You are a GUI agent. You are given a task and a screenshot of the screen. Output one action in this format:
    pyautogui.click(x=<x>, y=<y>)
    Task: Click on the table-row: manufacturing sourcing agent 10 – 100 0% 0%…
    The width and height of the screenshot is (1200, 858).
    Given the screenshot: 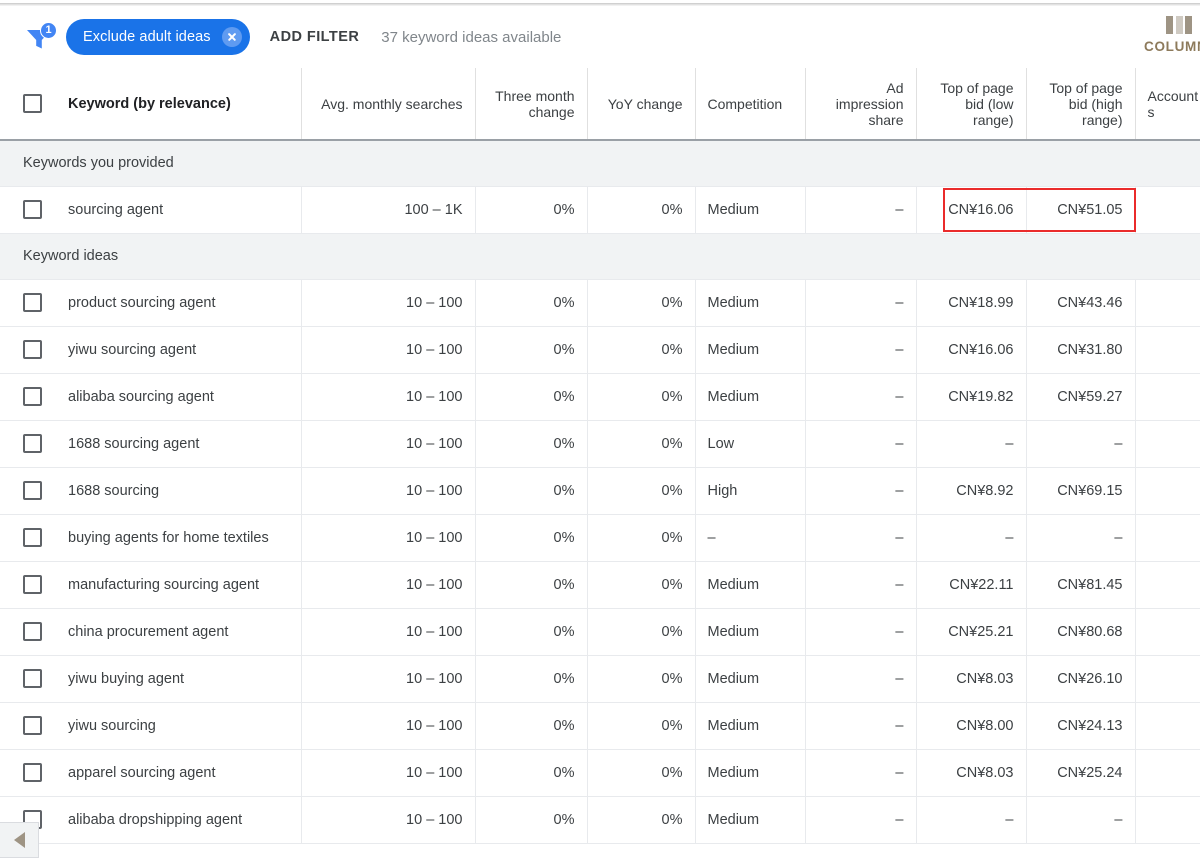 What is the action you would take?
    pyautogui.click(x=600, y=585)
    